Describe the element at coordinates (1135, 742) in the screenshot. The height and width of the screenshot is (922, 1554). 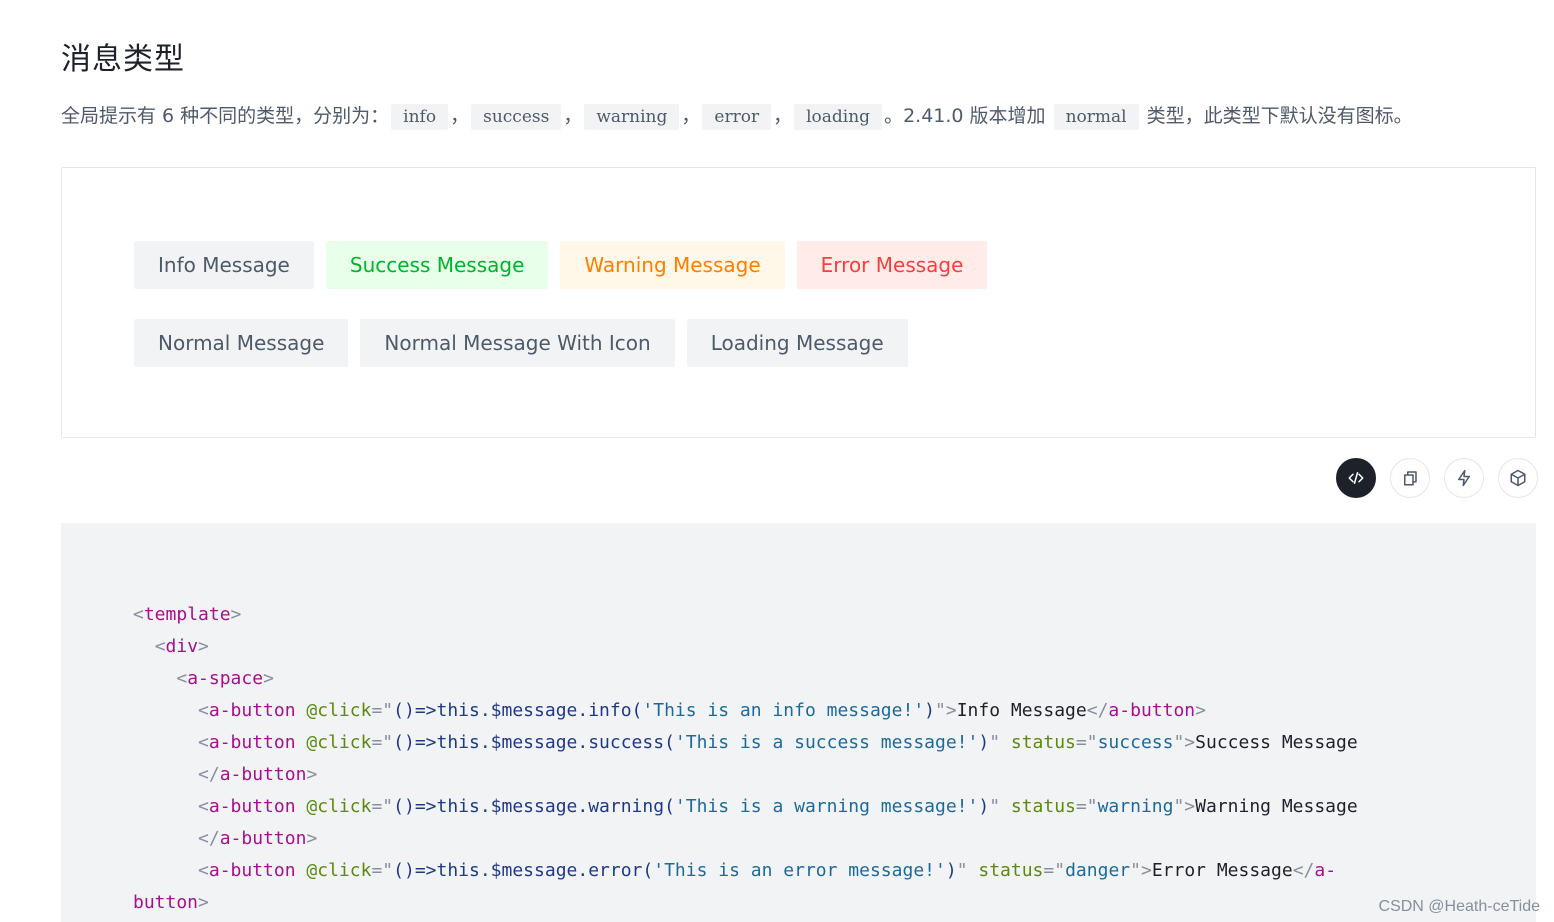
I see `code-string: success` at that location.